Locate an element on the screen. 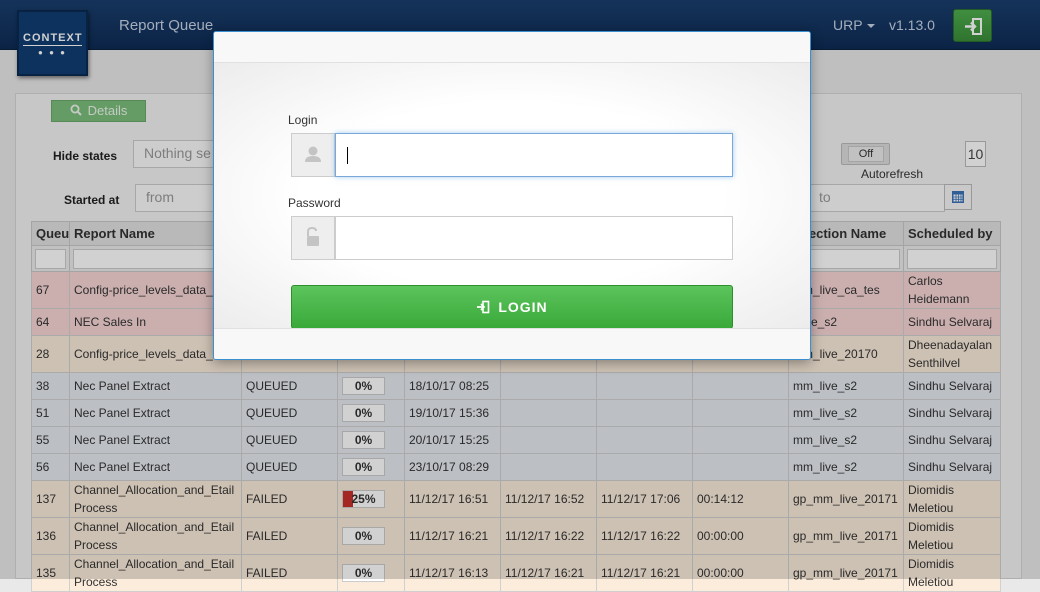 Image resolution: width=1040 pixels, height=592 pixels. password-label: Password is located at coordinates (314, 203).